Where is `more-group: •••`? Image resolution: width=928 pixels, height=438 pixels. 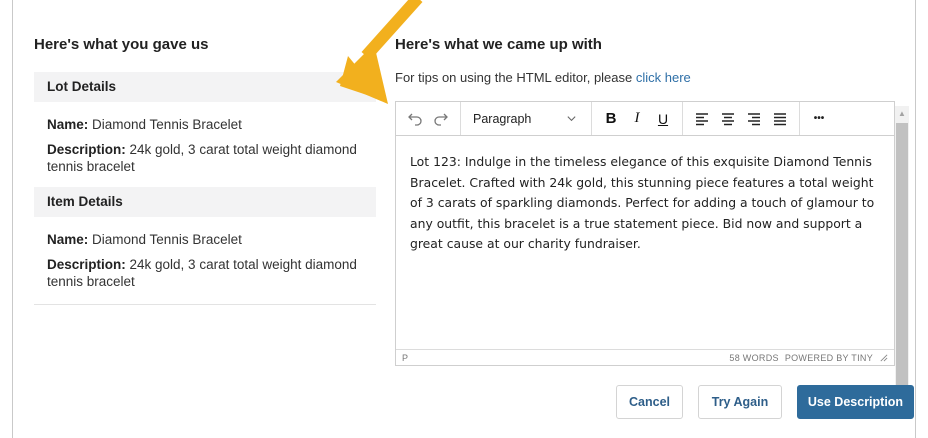 more-group: ••• is located at coordinates (819, 118).